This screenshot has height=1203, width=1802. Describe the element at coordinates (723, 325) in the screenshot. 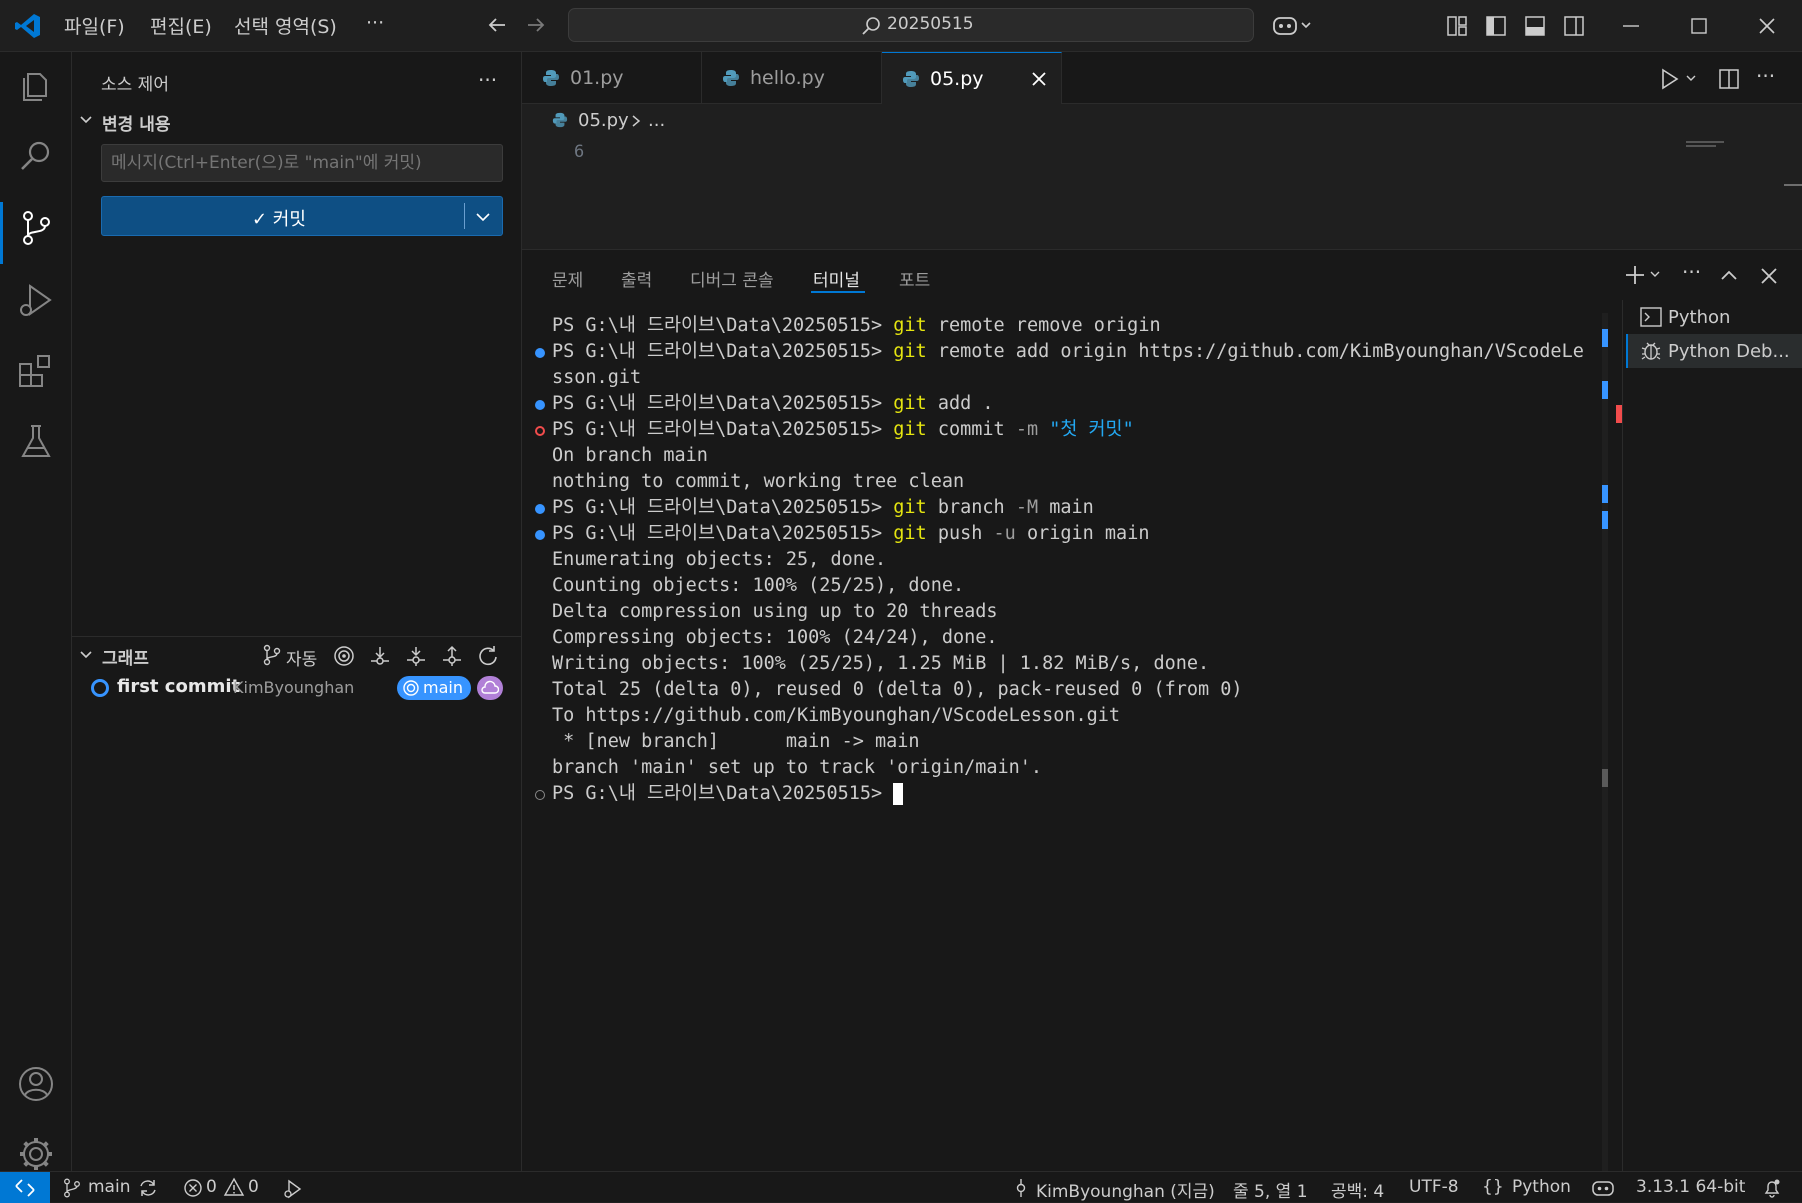

I see `terminal-text: PS G:\내 드라이브\Data\20250515>` at that location.